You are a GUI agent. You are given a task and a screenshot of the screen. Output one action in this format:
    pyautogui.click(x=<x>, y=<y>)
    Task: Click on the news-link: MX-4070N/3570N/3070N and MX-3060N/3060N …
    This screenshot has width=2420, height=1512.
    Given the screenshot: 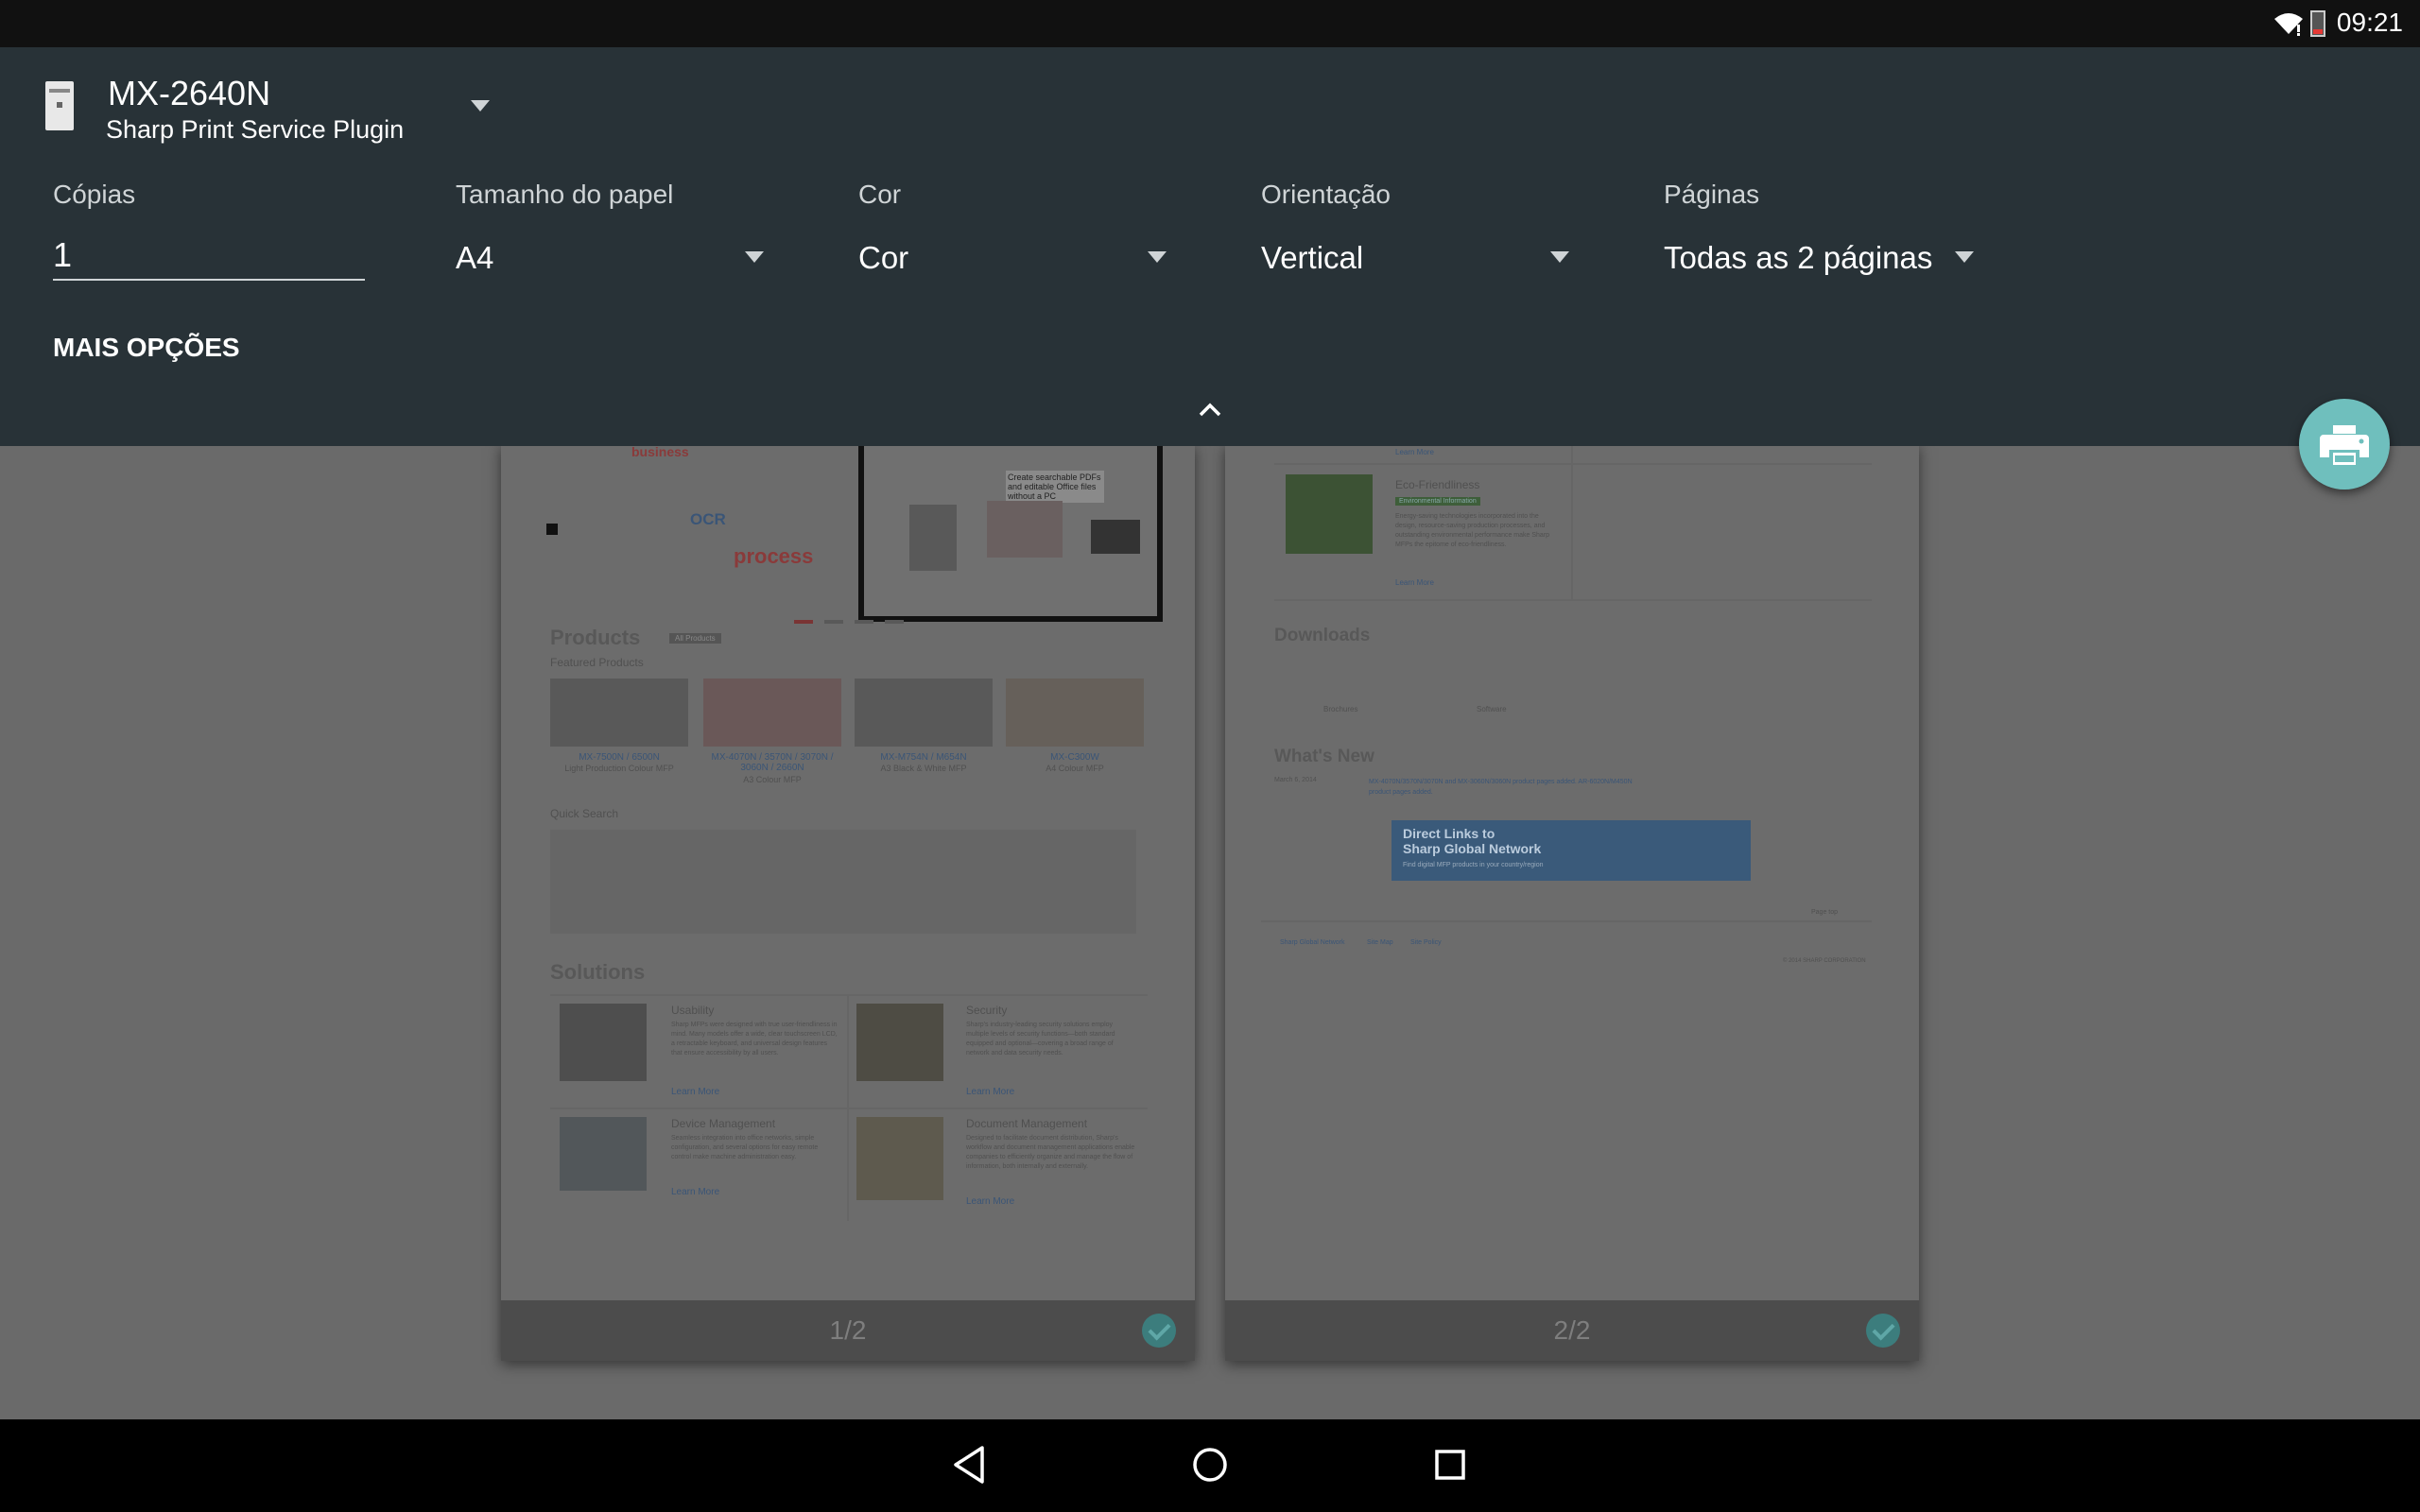 What is the action you would take?
    pyautogui.click(x=1510, y=787)
    